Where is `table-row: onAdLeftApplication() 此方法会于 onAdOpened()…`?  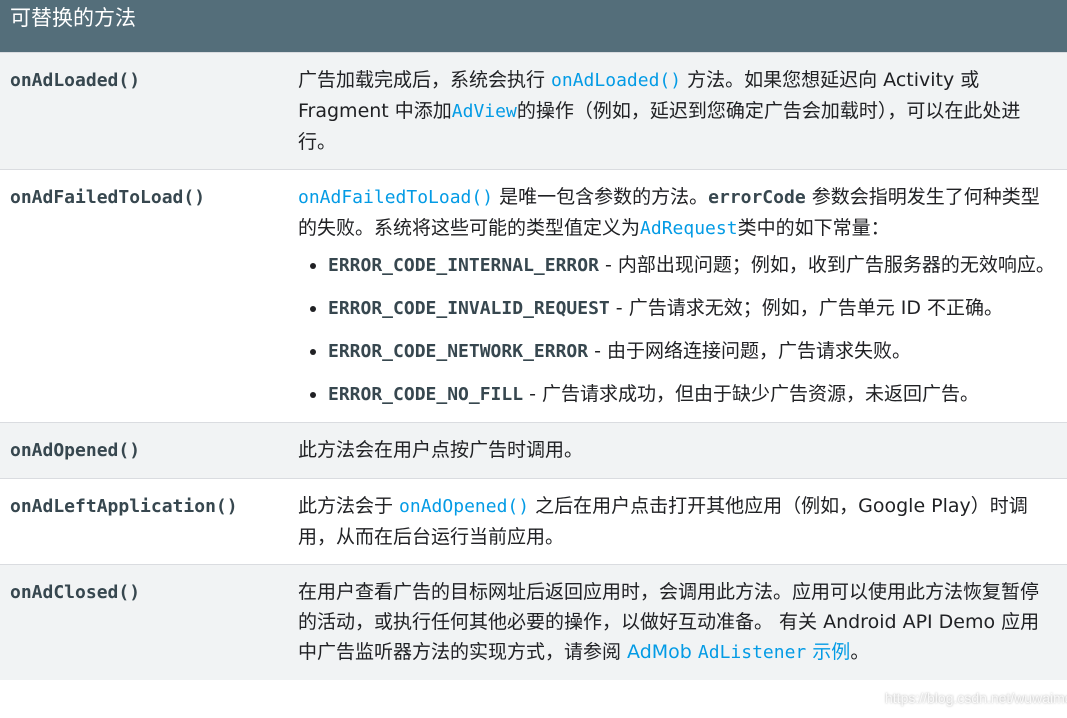 table-row: onAdLeftApplication() 此方法会于 onAdOpened()… is located at coordinates (533, 521).